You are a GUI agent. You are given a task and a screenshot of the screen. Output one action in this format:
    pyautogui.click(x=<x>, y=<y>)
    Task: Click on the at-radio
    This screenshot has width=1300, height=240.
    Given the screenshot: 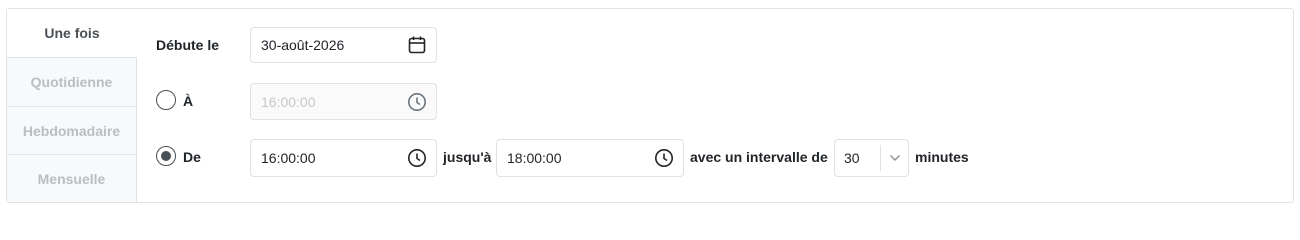 What is the action you would take?
    pyautogui.click(x=166, y=100)
    